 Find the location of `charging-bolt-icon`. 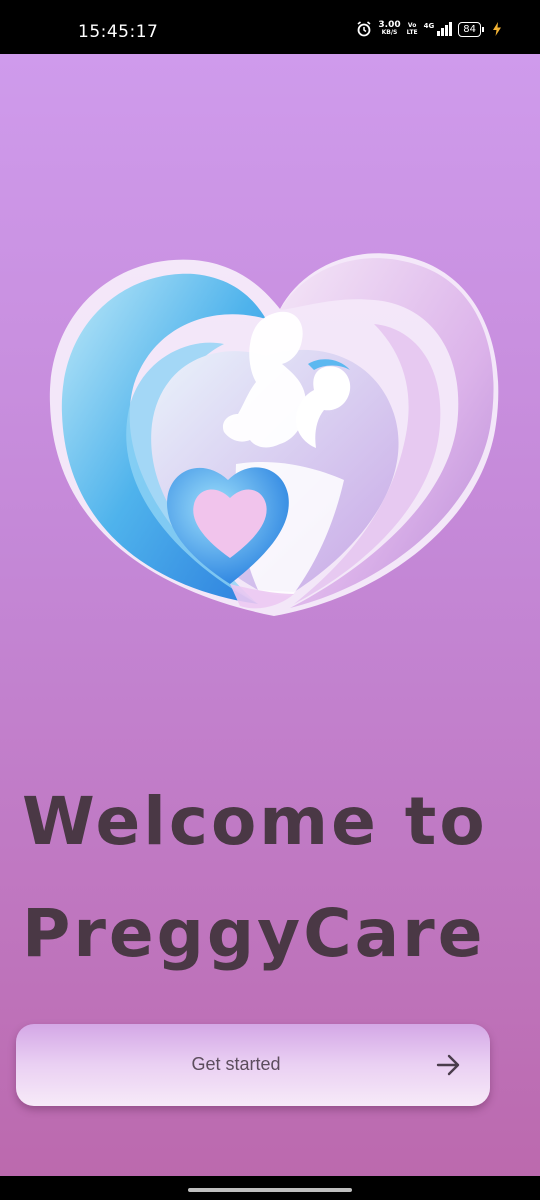

charging-bolt-icon is located at coordinates (497, 29).